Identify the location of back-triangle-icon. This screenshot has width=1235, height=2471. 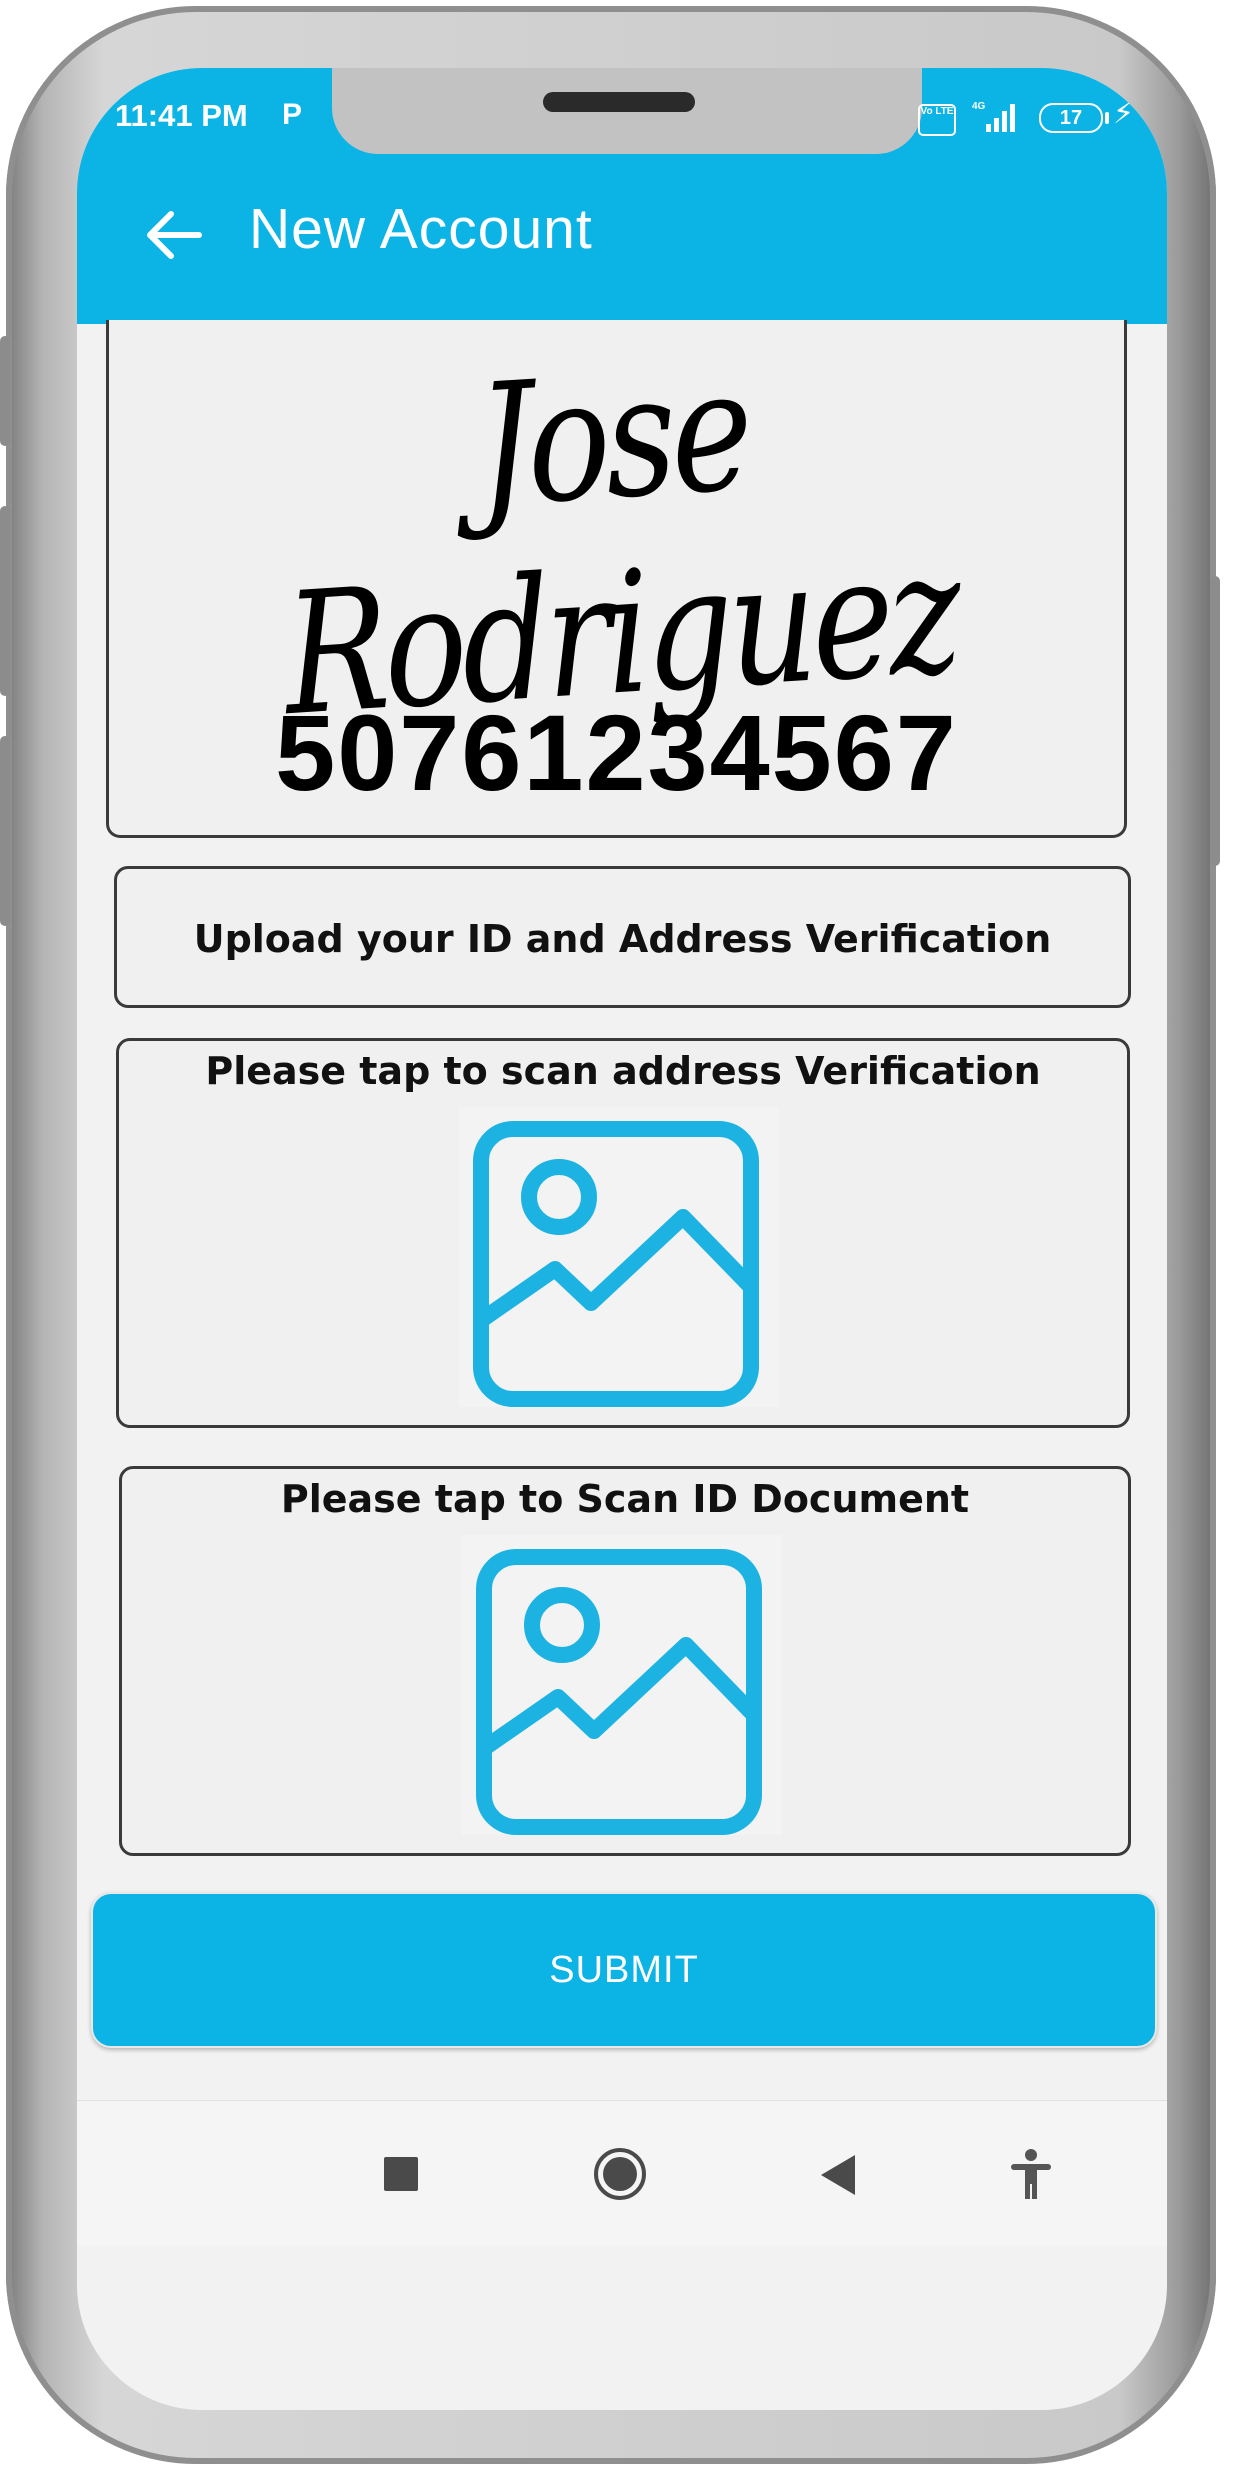
(839, 2175).